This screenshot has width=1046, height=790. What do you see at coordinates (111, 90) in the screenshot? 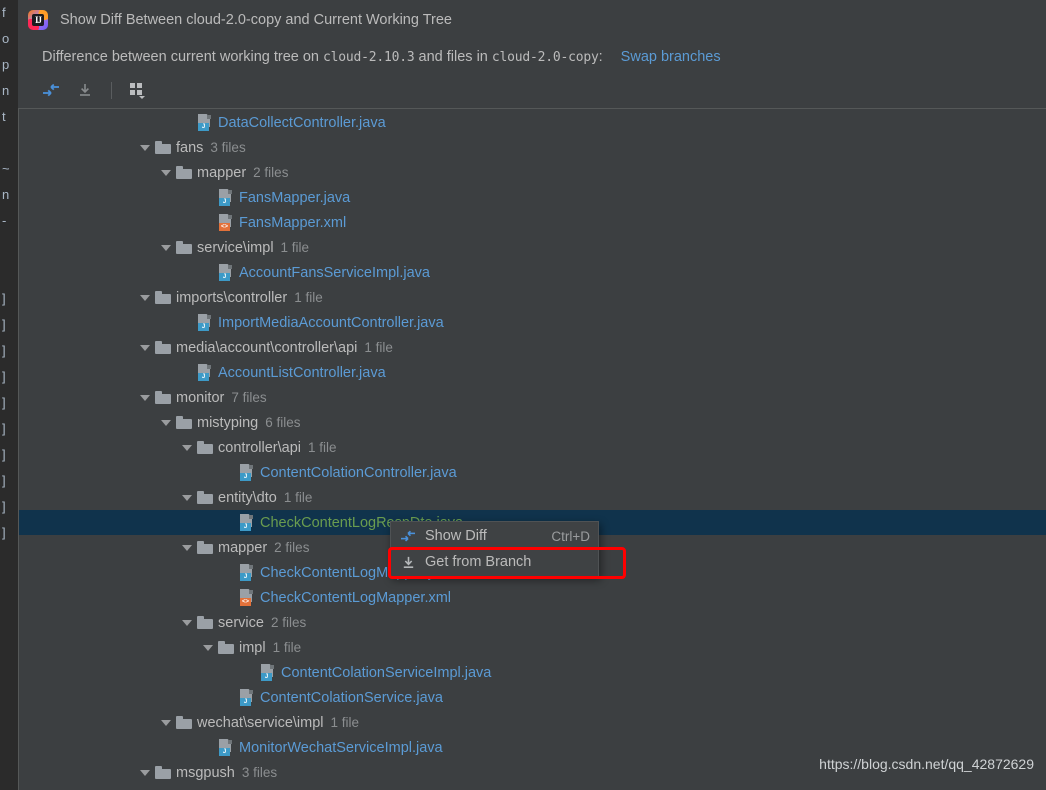
I see `toolbar-separator` at bounding box center [111, 90].